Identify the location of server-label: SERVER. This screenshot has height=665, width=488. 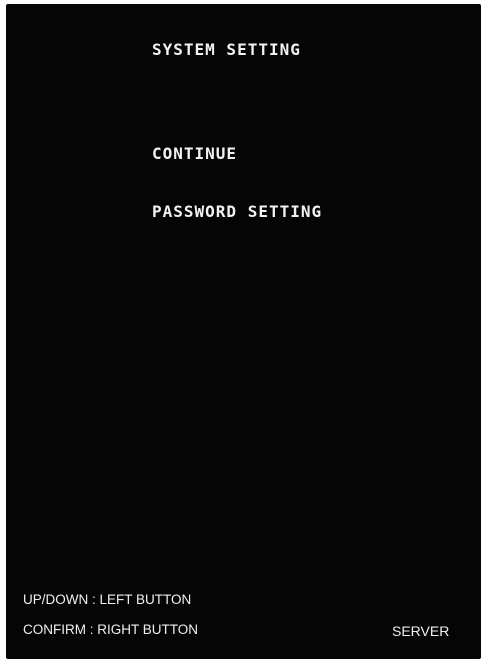
(421, 631).